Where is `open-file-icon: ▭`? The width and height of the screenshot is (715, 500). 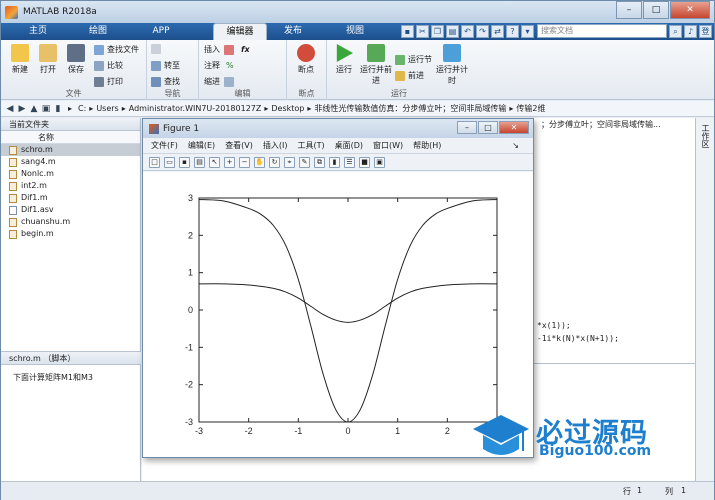 open-file-icon: ▭ is located at coordinates (169, 162).